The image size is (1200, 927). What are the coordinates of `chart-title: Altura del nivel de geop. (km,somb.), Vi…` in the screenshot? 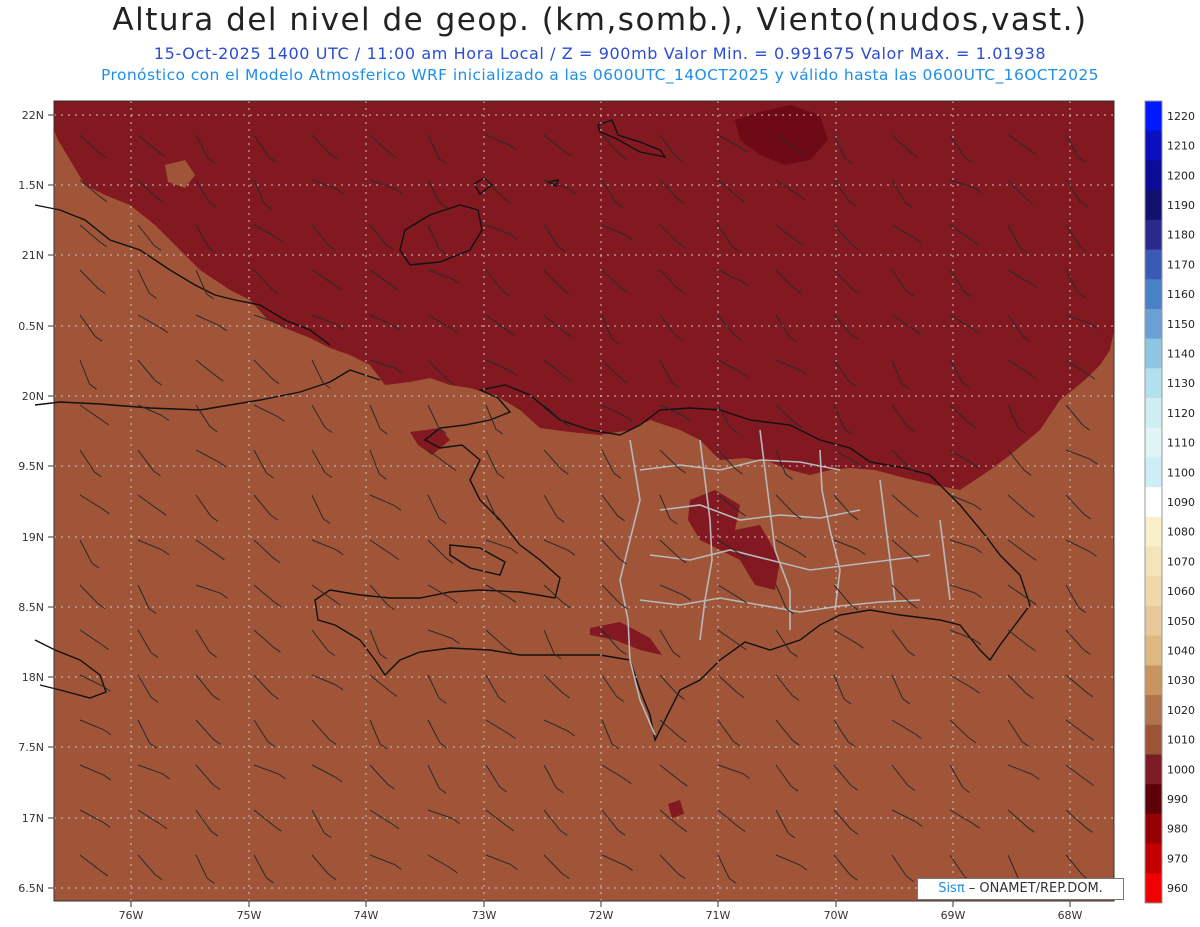 It's located at (600, 20).